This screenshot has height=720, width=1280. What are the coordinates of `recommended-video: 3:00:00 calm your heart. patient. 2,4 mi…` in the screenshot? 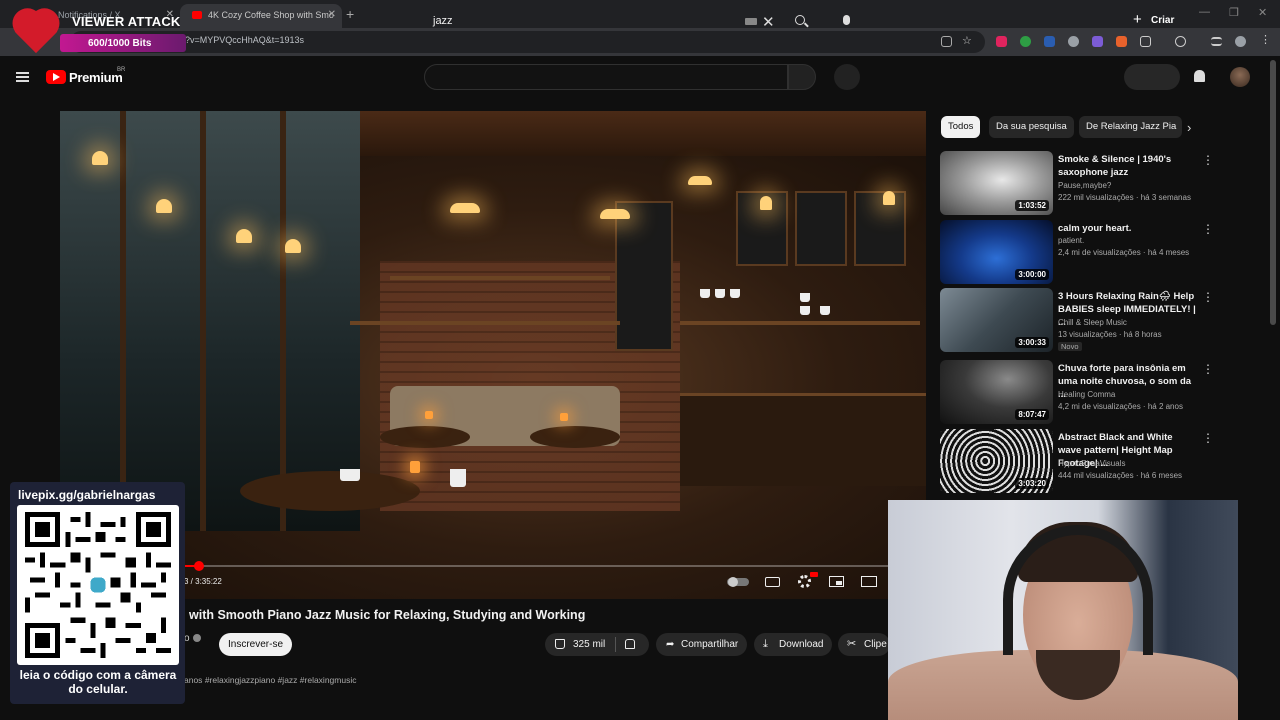 It's located at (1077, 252).